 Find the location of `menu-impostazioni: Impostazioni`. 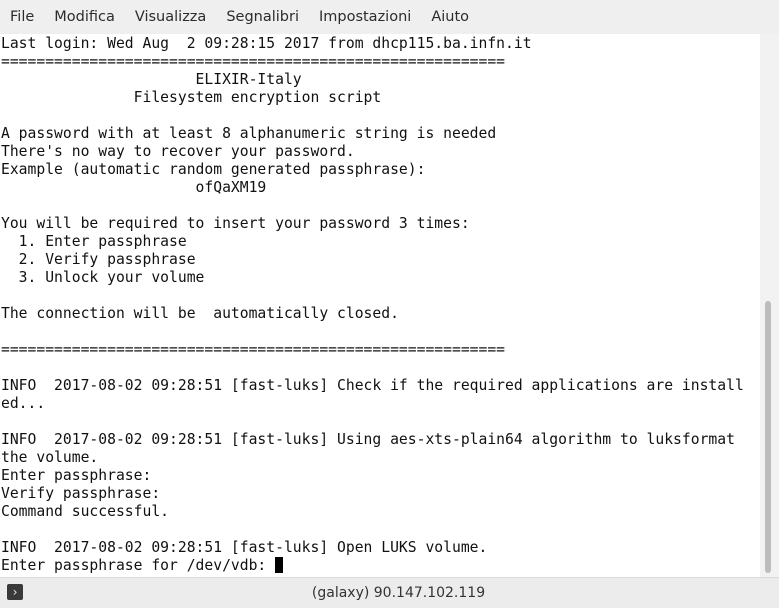

menu-impostazioni: Impostazioni is located at coordinates (365, 17).